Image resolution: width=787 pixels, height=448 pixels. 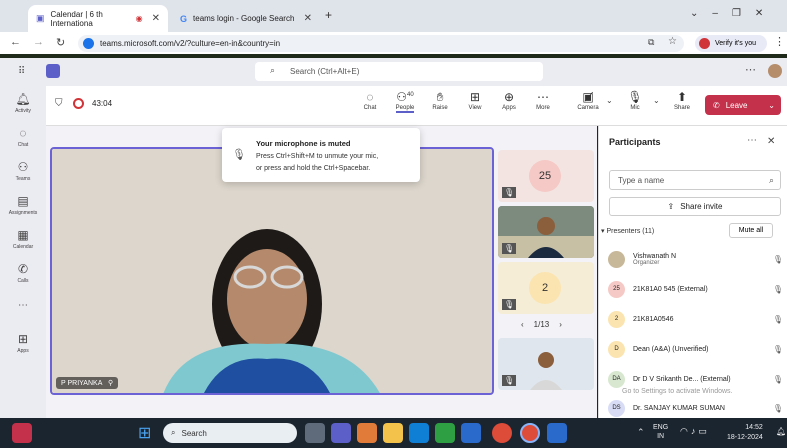 What do you see at coordinates (701, 206) in the screenshot?
I see `share-invite-label: Share invite` at bounding box center [701, 206].